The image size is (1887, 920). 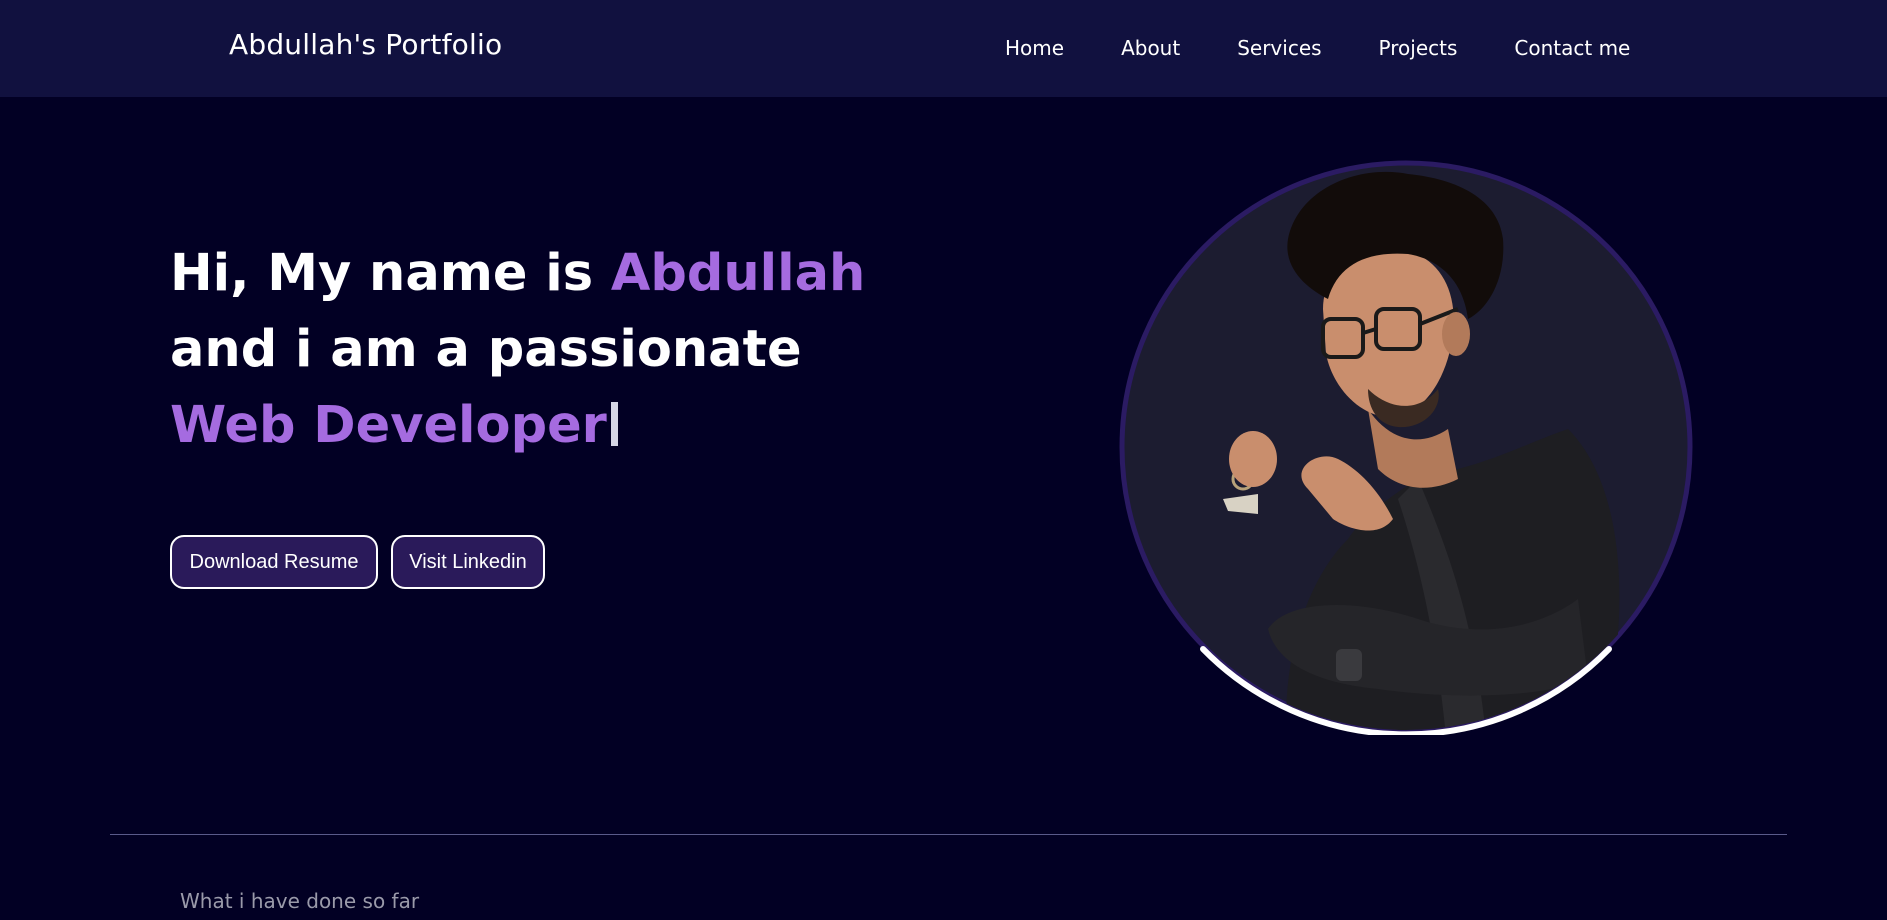 I want to click on nav-contact: Contact me, so click(x=1572, y=48).